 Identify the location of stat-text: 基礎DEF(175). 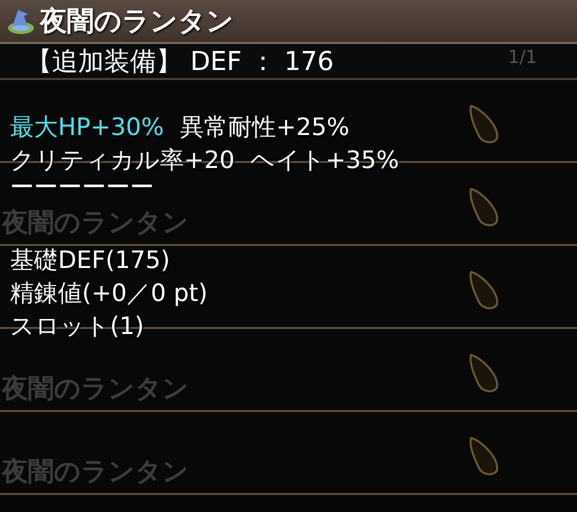
(90, 260).